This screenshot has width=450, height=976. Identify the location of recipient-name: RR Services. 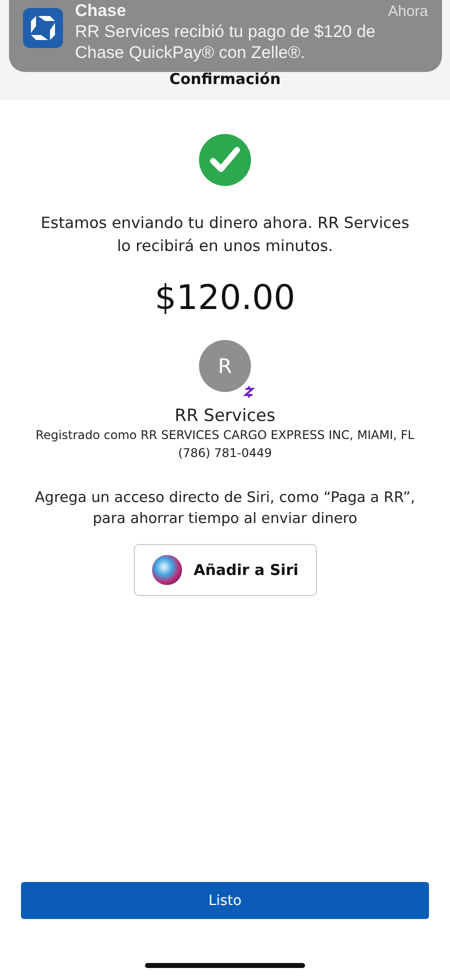
(225, 416).